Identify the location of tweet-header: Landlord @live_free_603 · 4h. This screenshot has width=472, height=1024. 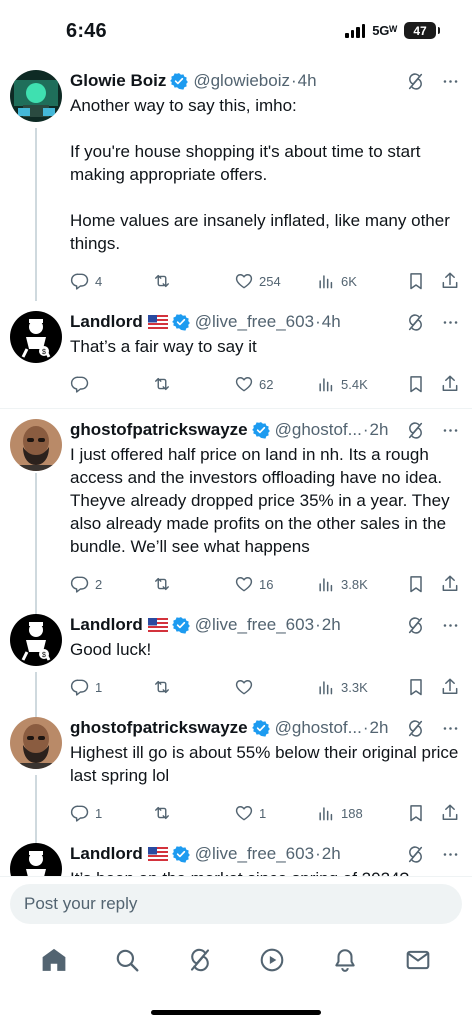
(265, 322).